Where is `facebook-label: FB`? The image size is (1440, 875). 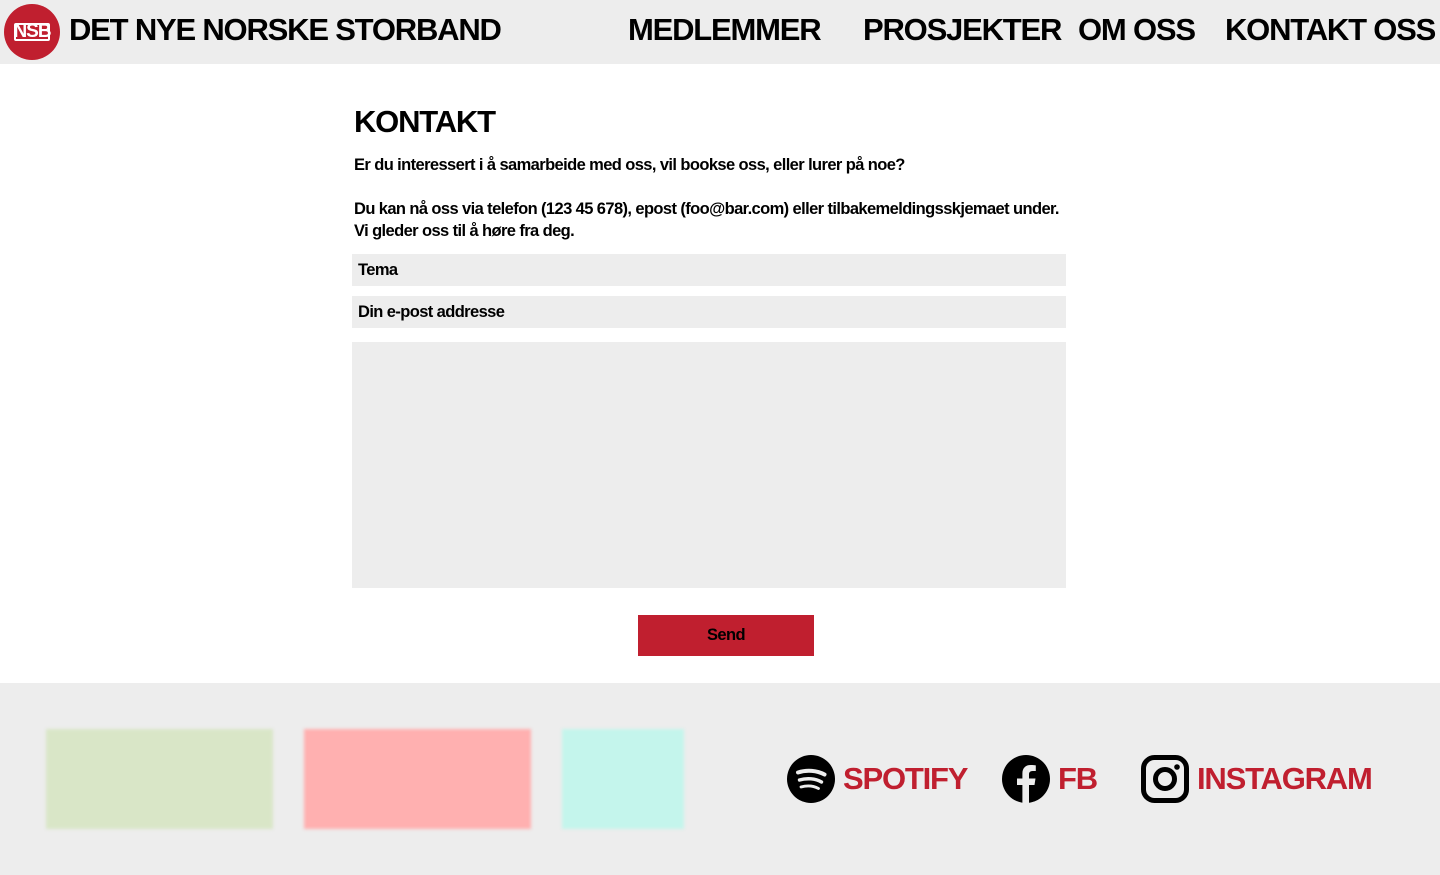
facebook-label: FB is located at coordinates (1078, 778).